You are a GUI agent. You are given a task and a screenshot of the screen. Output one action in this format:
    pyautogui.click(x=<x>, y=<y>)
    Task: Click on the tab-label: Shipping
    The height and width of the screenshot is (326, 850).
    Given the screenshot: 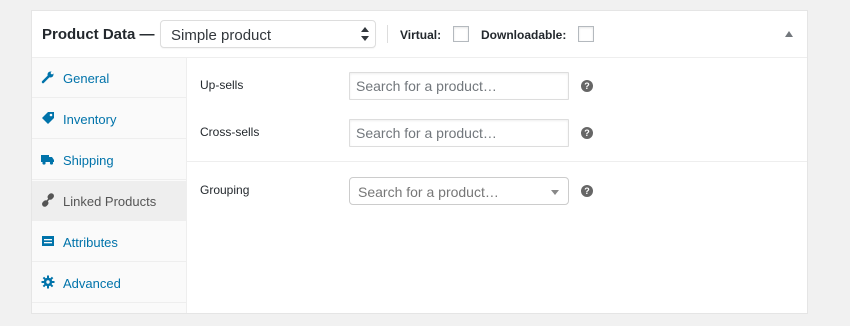 What is the action you would take?
    pyautogui.click(x=88, y=160)
    